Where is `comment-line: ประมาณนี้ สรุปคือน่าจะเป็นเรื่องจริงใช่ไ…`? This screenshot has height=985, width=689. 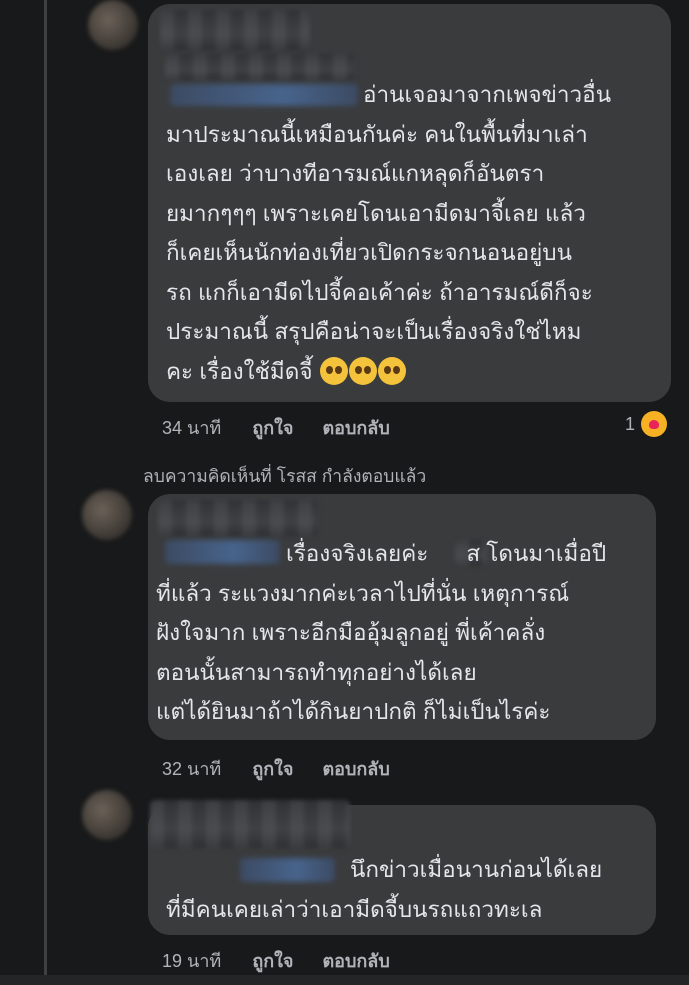 comment-line: ประมาณนี้ สรุปคือน่าจะเป็นเรื่องจริงใช่ไ… is located at coordinates (374, 331).